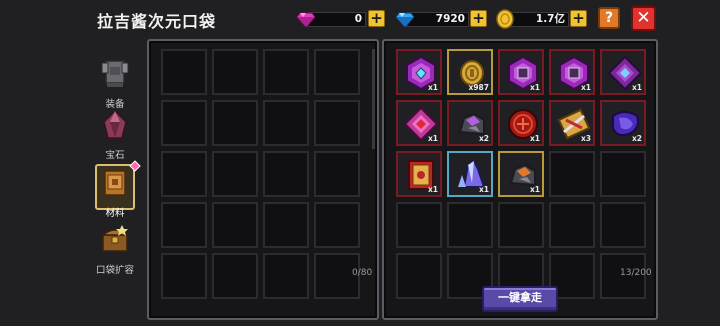 The image size is (720, 326). I want to click on gem-amount: 0, so click(358, 19).